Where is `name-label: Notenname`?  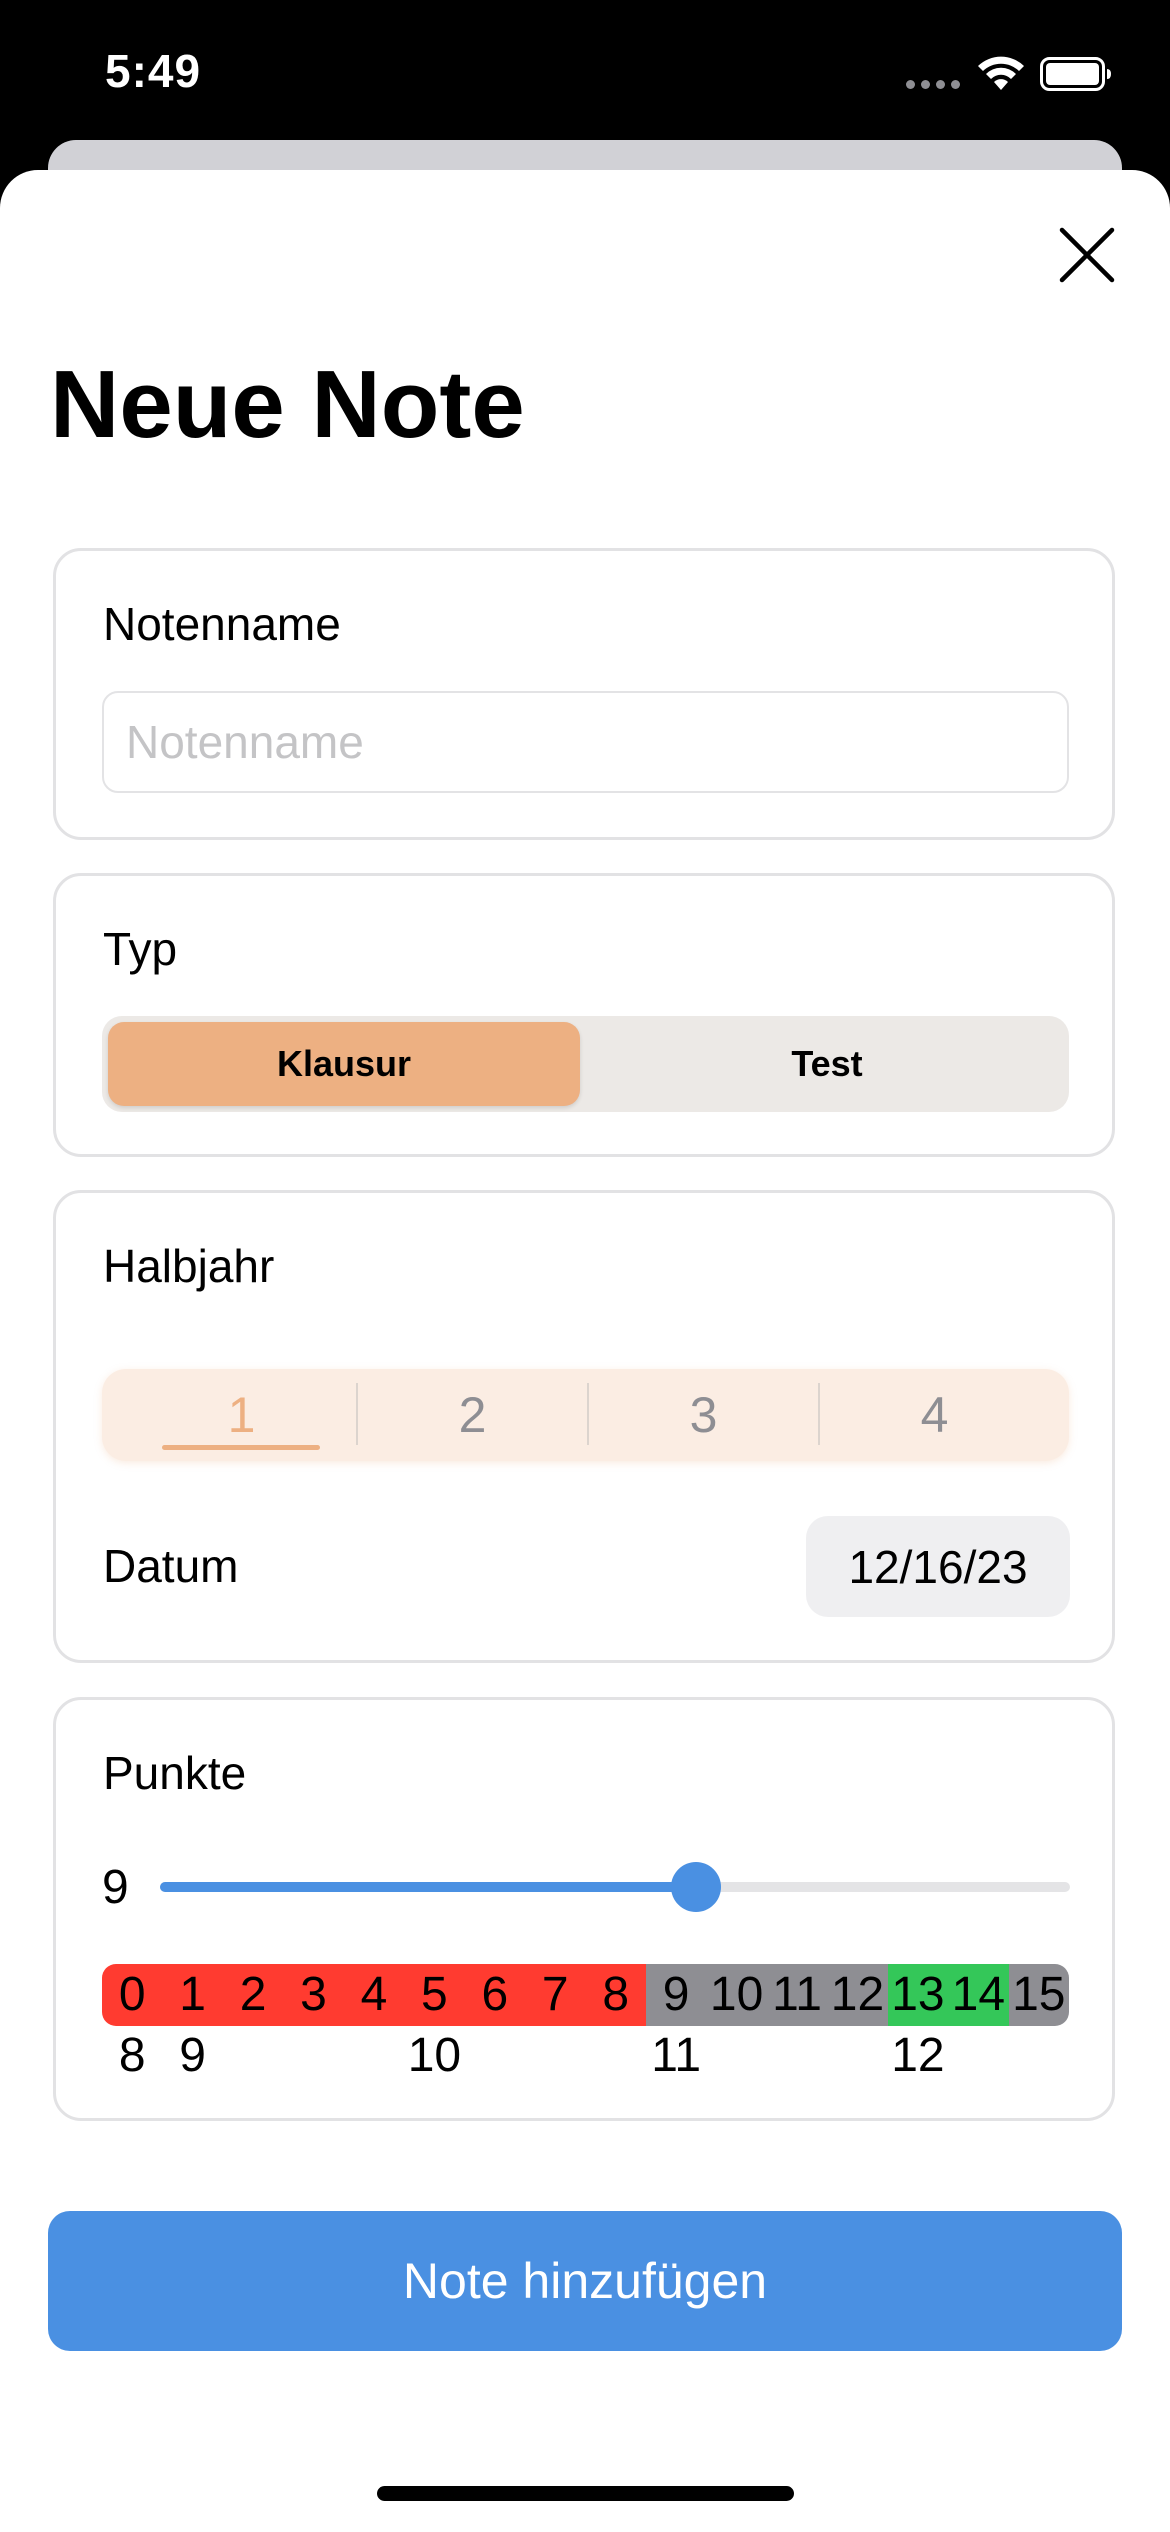 name-label: Notenname is located at coordinates (222, 624).